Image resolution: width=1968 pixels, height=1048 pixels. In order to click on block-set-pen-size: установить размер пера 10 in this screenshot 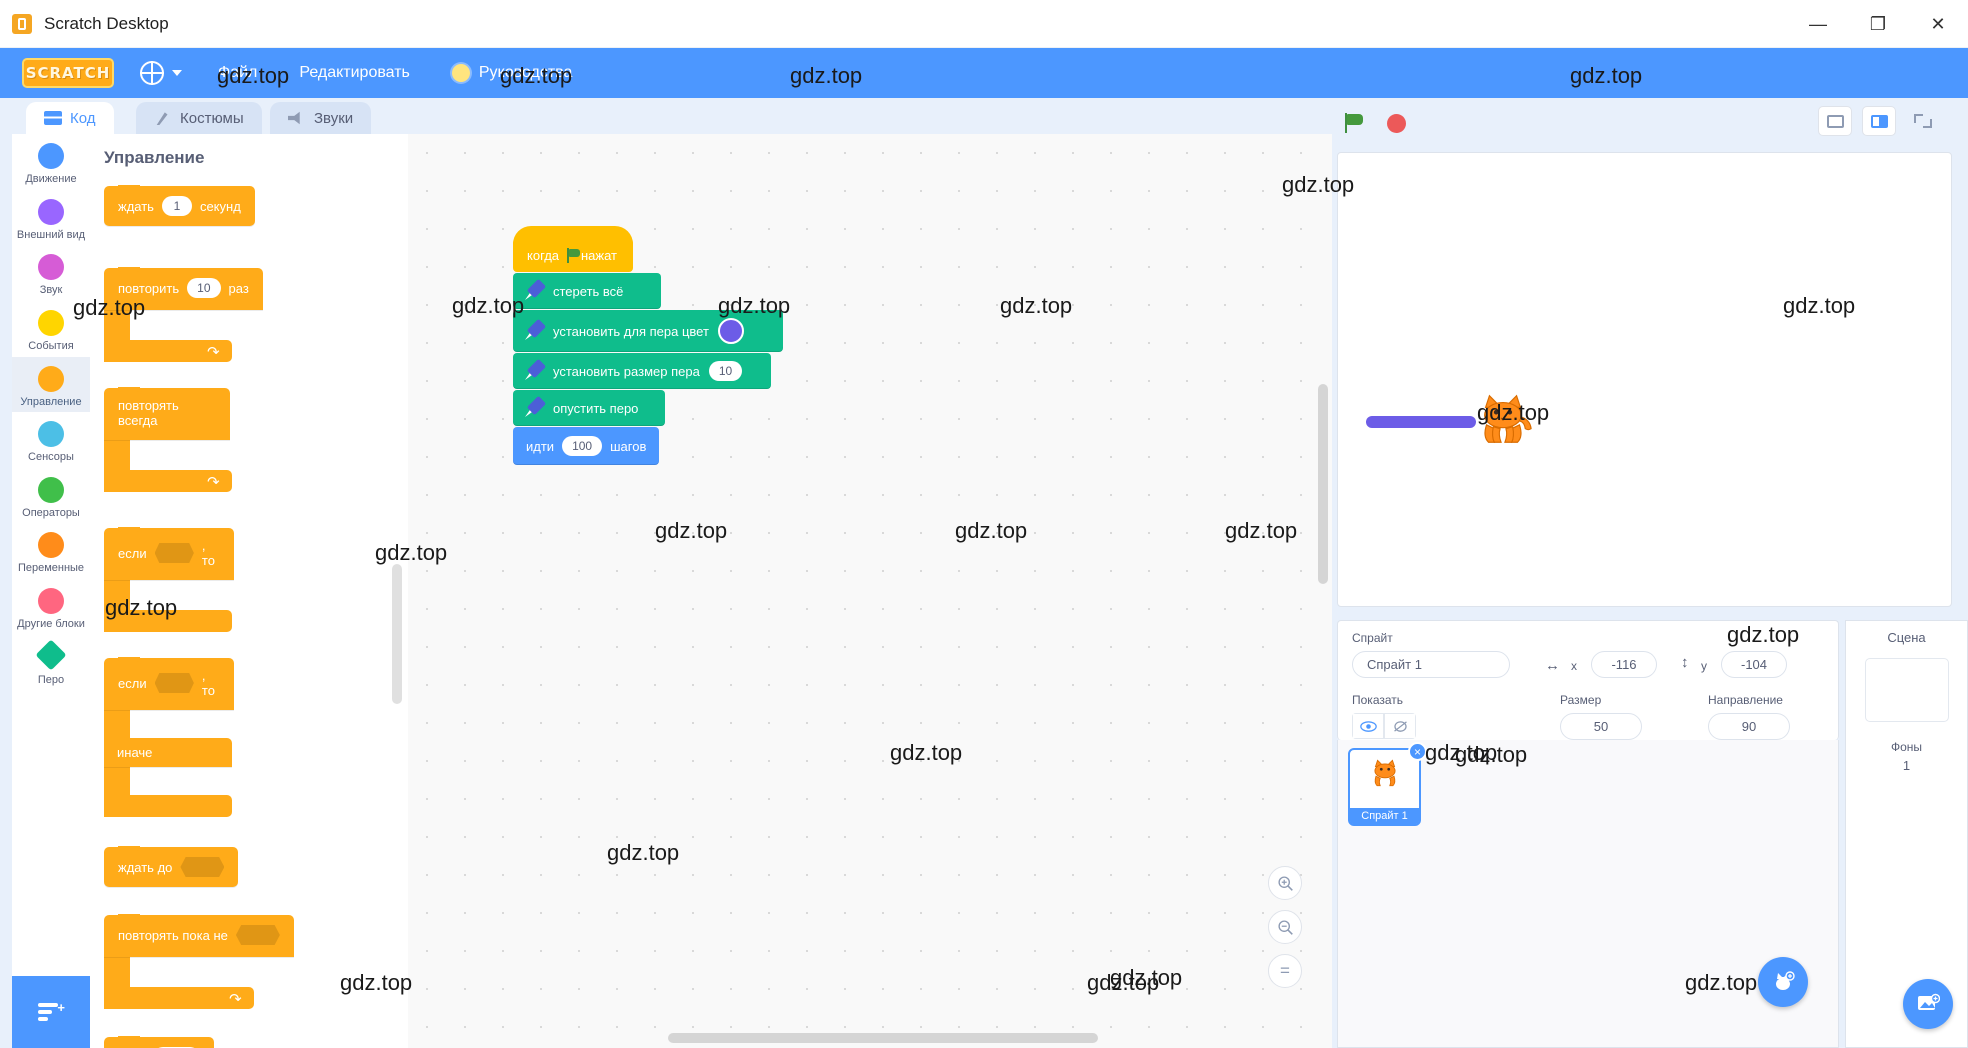, I will do `click(642, 371)`.